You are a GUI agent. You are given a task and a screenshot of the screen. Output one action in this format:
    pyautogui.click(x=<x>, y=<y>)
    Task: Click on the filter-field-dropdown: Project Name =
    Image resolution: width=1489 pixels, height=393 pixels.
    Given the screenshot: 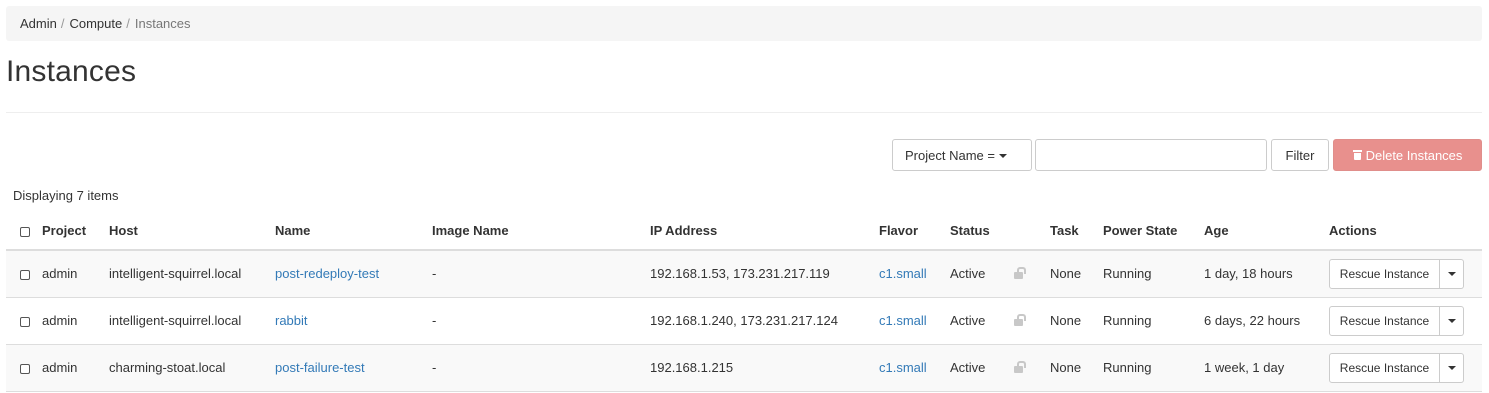 What is the action you would take?
    pyautogui.click(x=962, y=155)
    